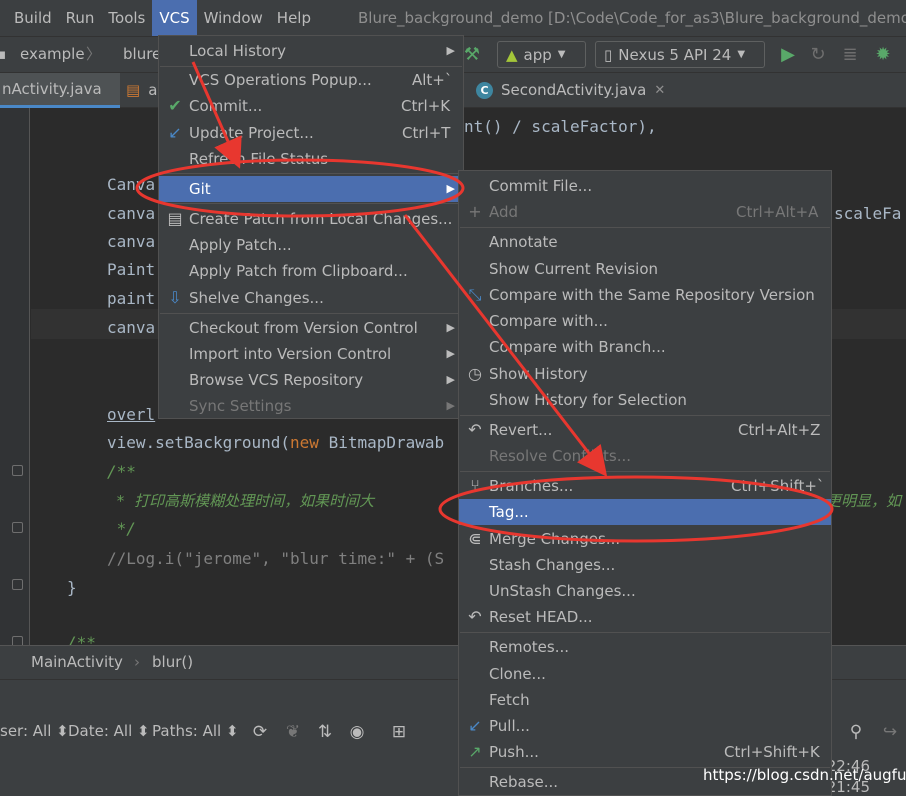  I want to click on code-comment: */, so click(121, 528).